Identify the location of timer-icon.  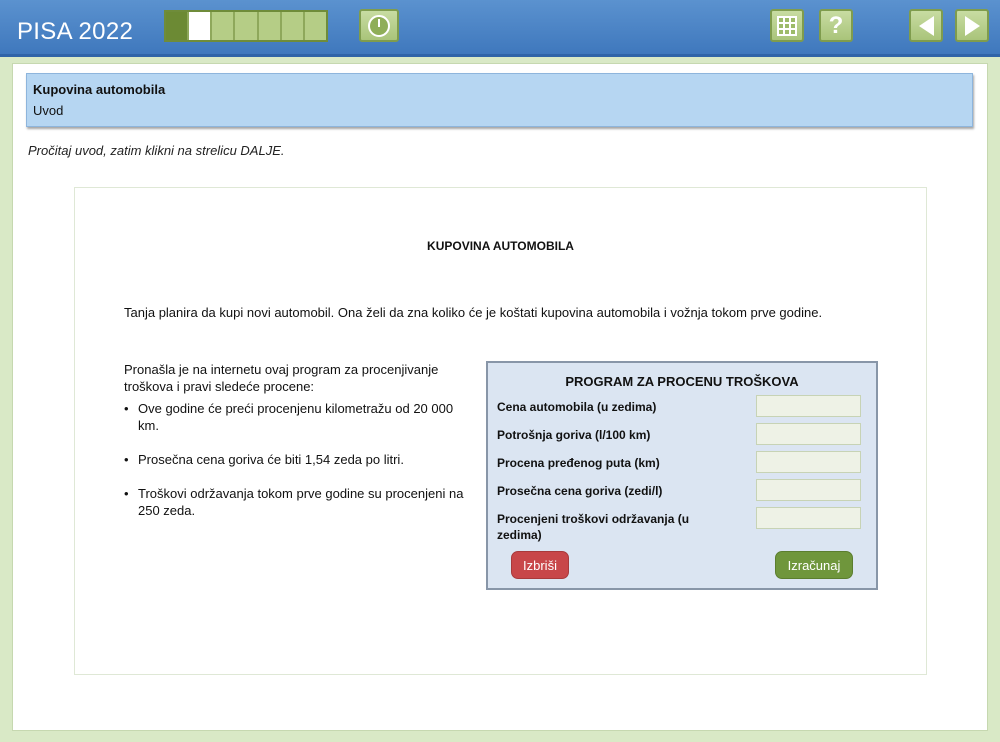
(379, 25).